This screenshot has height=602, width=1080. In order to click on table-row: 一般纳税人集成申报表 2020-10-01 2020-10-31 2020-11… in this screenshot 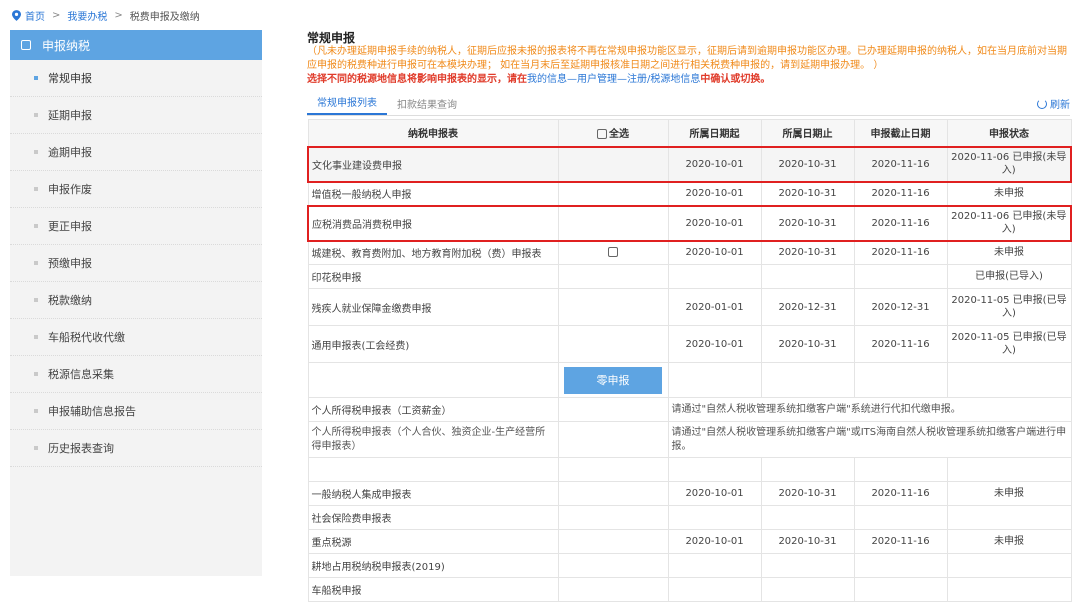, I will do `click(689, 493)`.